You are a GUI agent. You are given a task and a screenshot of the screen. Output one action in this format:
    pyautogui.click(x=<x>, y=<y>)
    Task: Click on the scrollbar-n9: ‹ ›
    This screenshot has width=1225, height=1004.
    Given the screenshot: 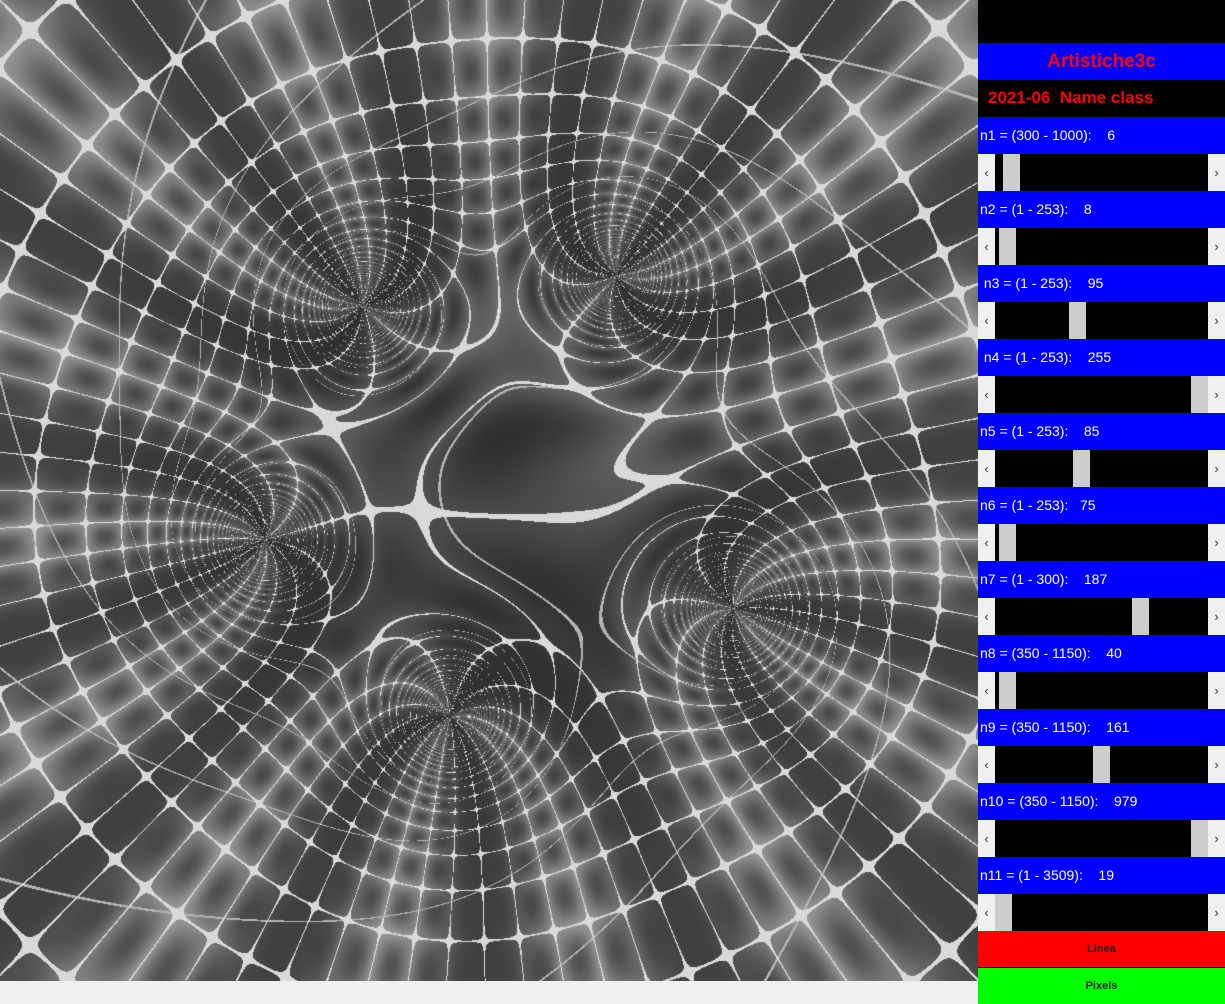 What is the action you would take?
    pyautogui.click(x=1101, y=764)
    